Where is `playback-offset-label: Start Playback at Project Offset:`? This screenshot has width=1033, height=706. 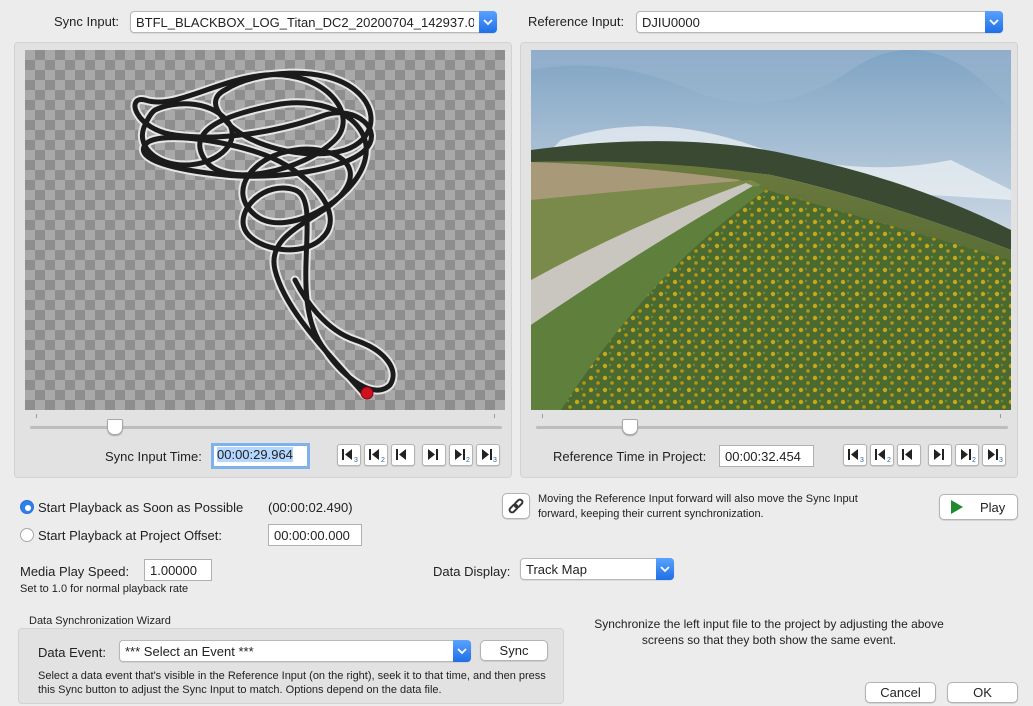
playback-offset-label: Start Playback at Project Offset: is located at coordinates (130, 535).